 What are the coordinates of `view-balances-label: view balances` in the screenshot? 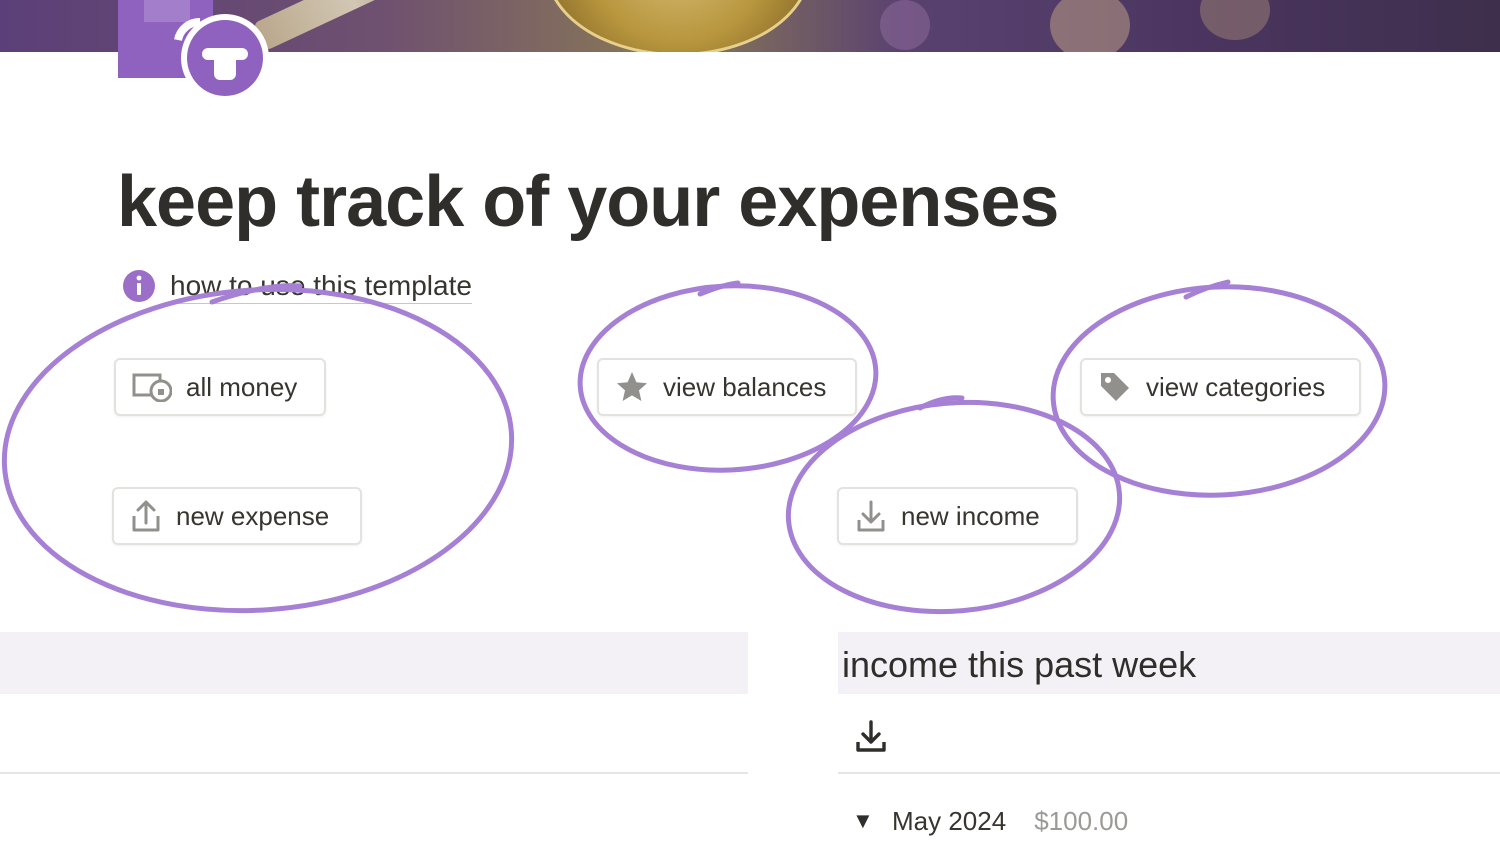 It's located at (745, 386).